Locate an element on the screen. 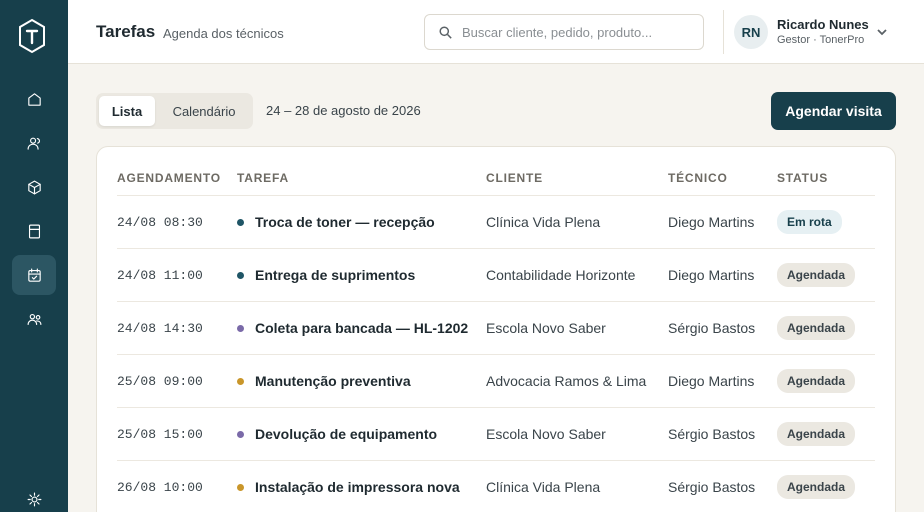 This screenshot has height=512, width=924. page-subtitle: Agenda dos técnicos is located at coordinates (223, 33).